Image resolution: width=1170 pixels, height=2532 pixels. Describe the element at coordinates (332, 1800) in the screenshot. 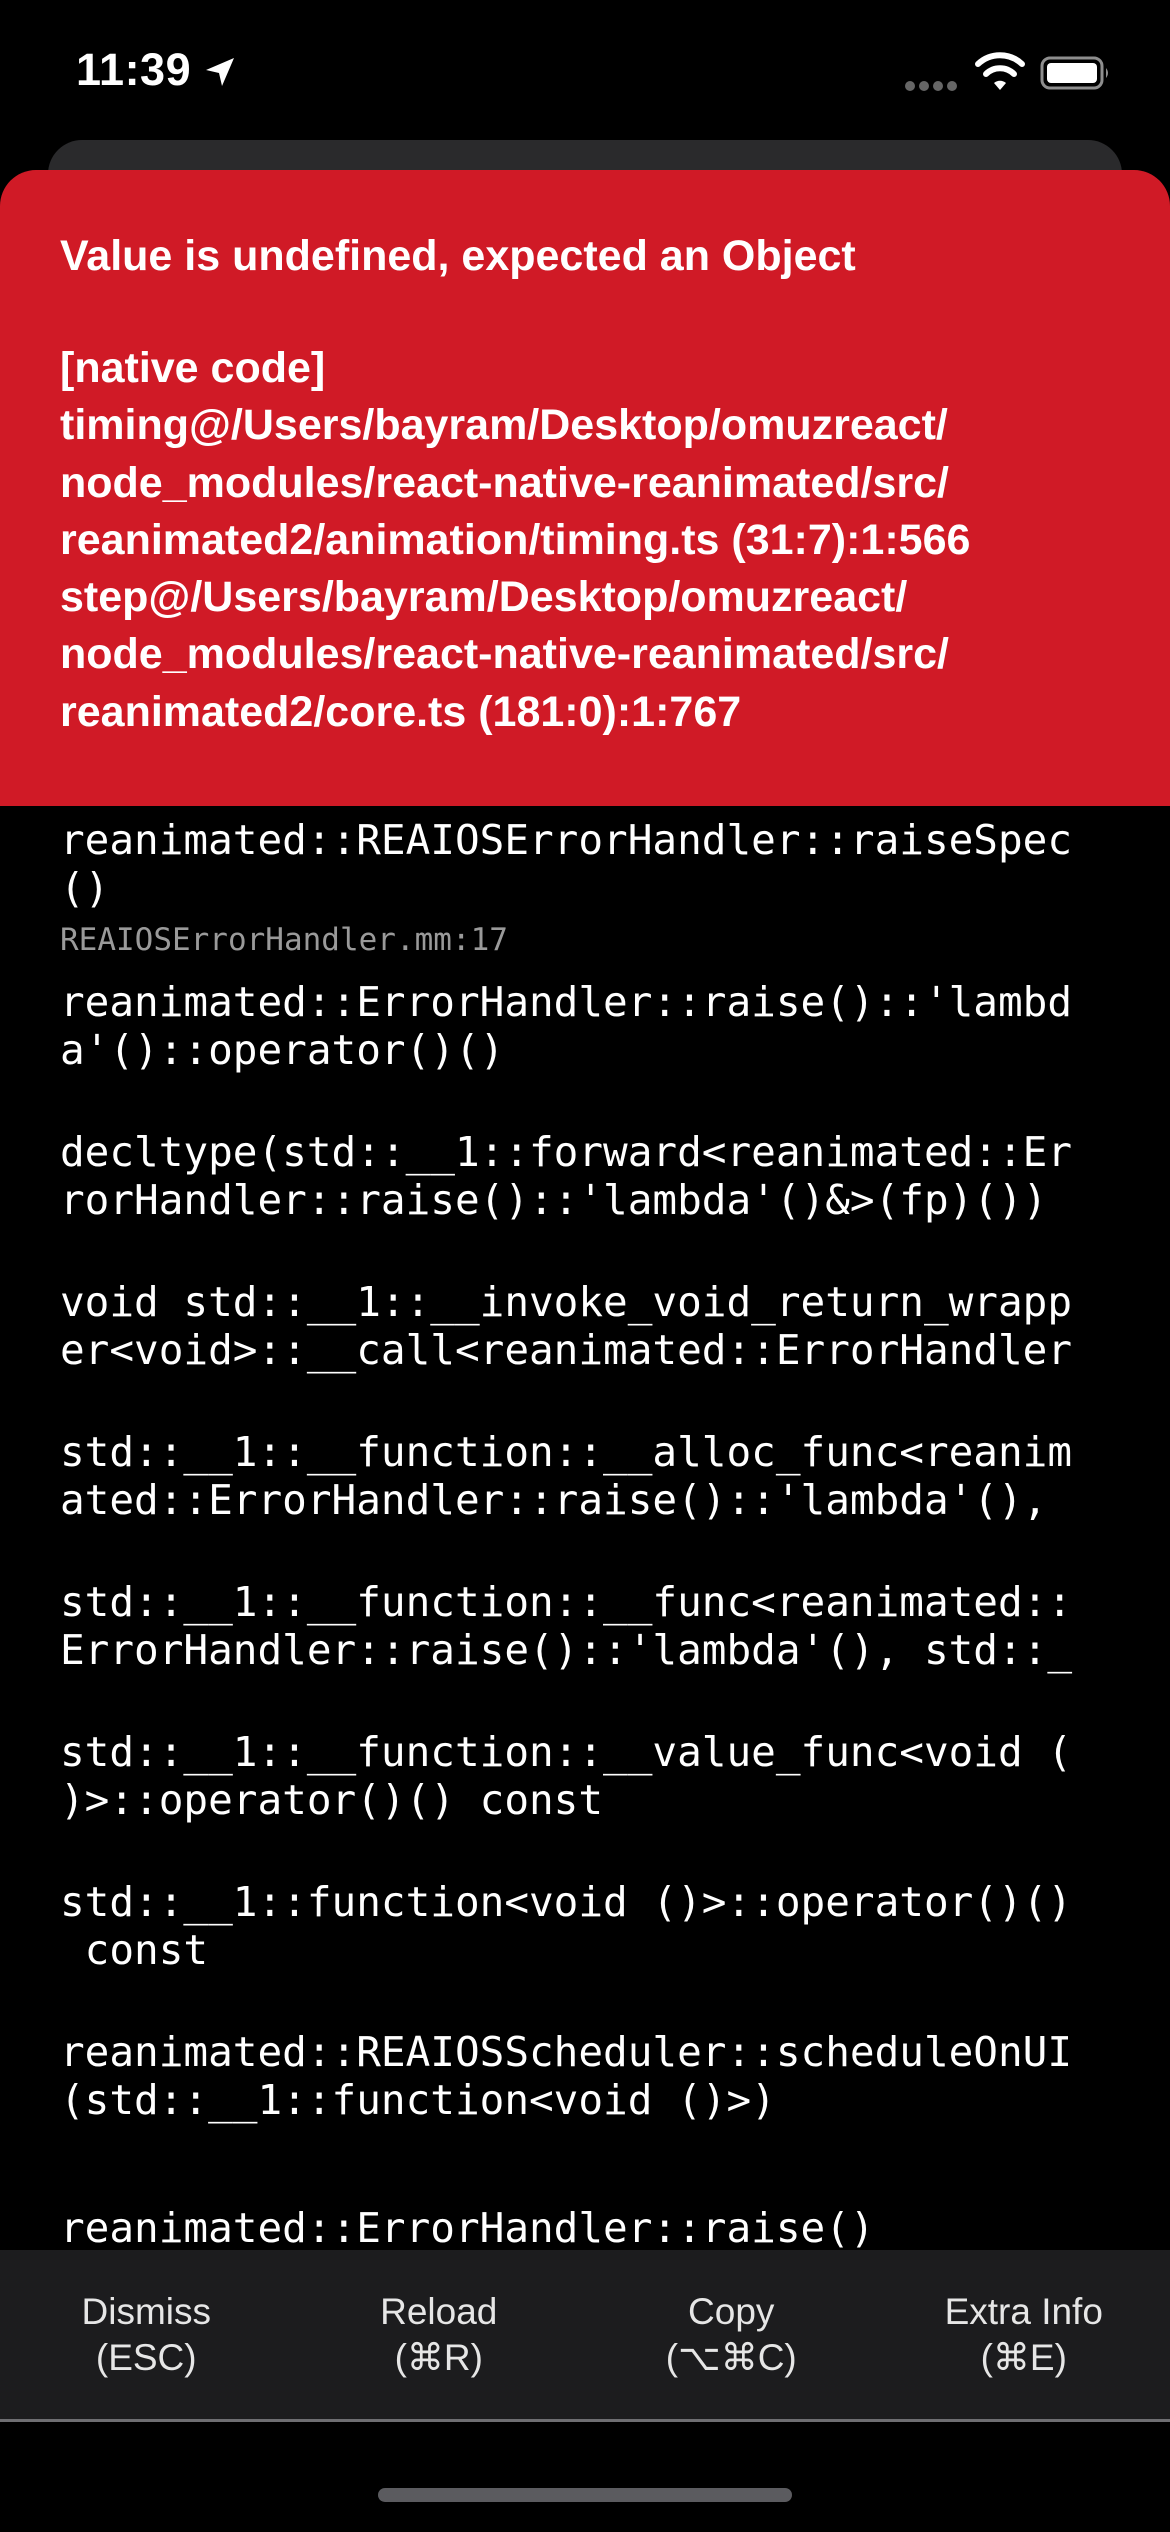

I see `stack-frame-text: )>::operator()() const` at that location.